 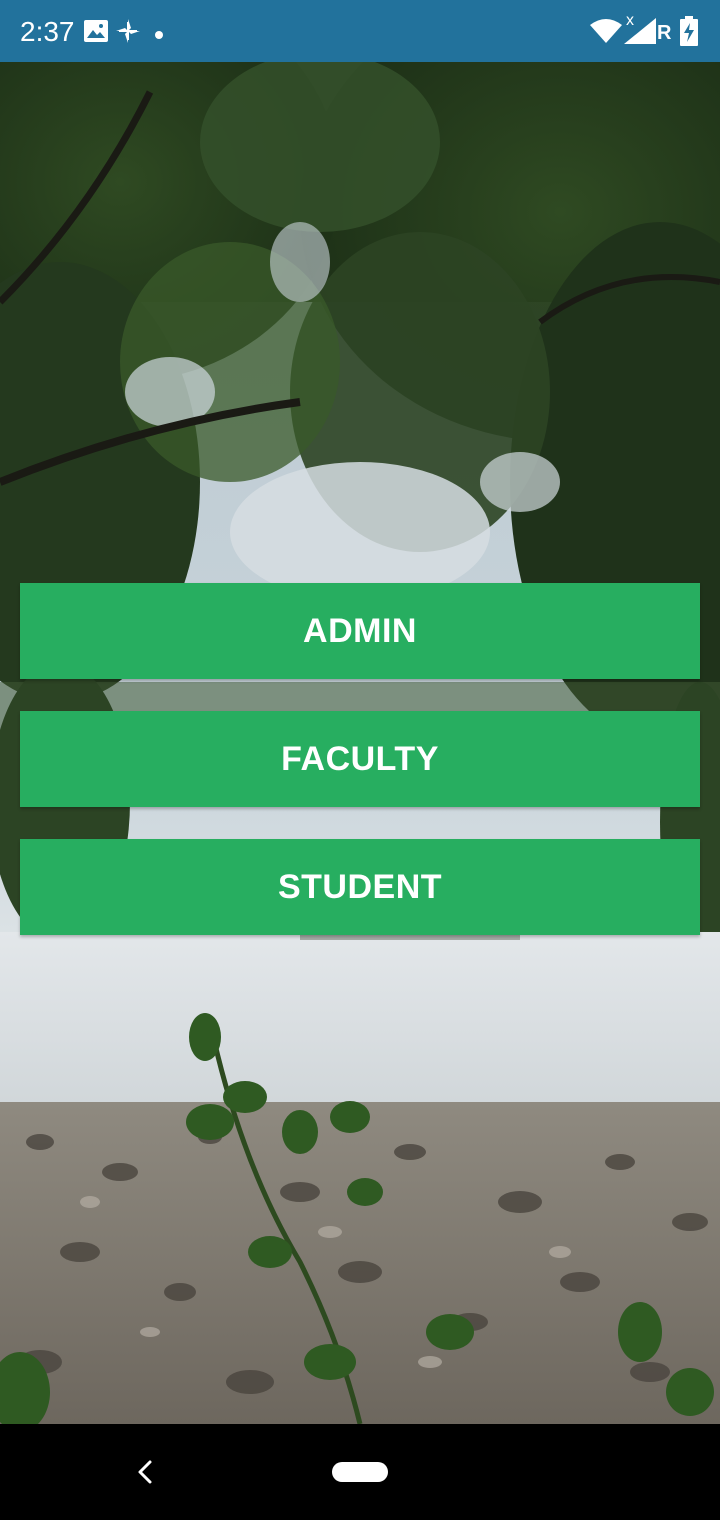 I want to click on image-icon, so click(x=96, y=33).